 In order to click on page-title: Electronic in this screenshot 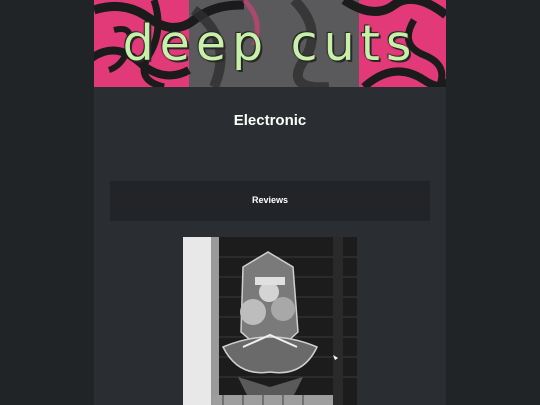, I will do `click(270, 120)`.